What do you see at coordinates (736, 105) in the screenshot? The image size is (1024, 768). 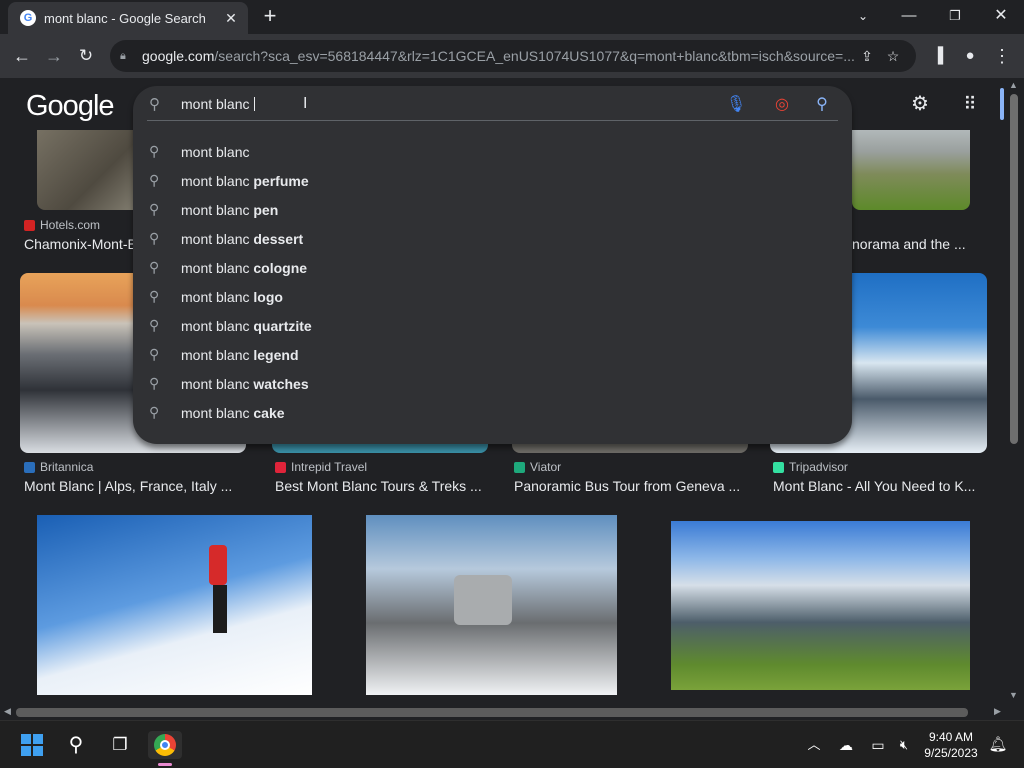 I see `microphone-icon: 🎙︎` at bounding box center [736, 105].